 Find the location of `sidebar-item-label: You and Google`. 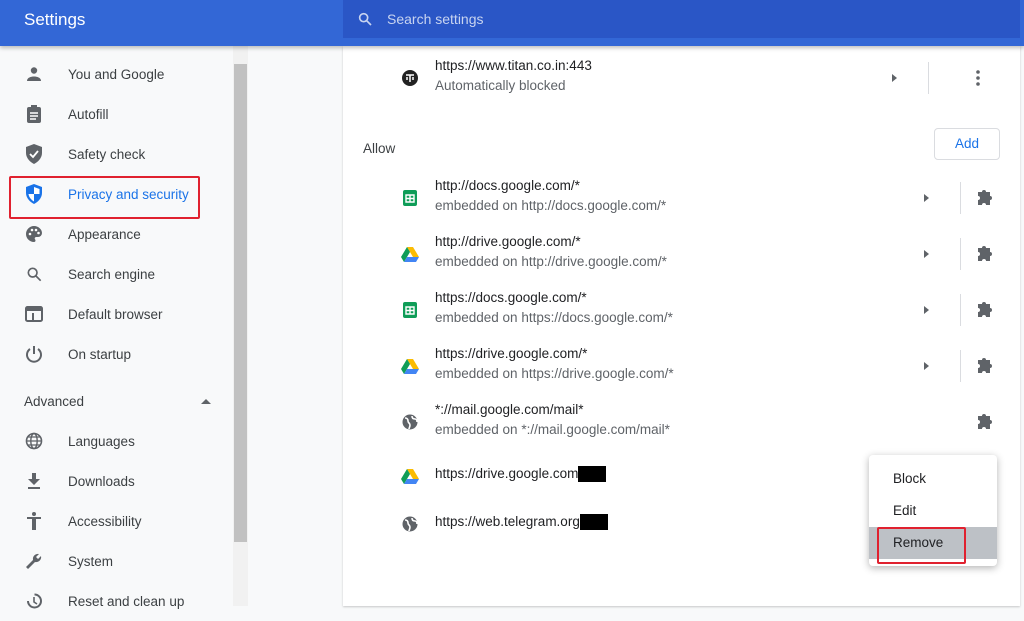

sidebar-item-label: You and Google is located at coordinates (116, 74).